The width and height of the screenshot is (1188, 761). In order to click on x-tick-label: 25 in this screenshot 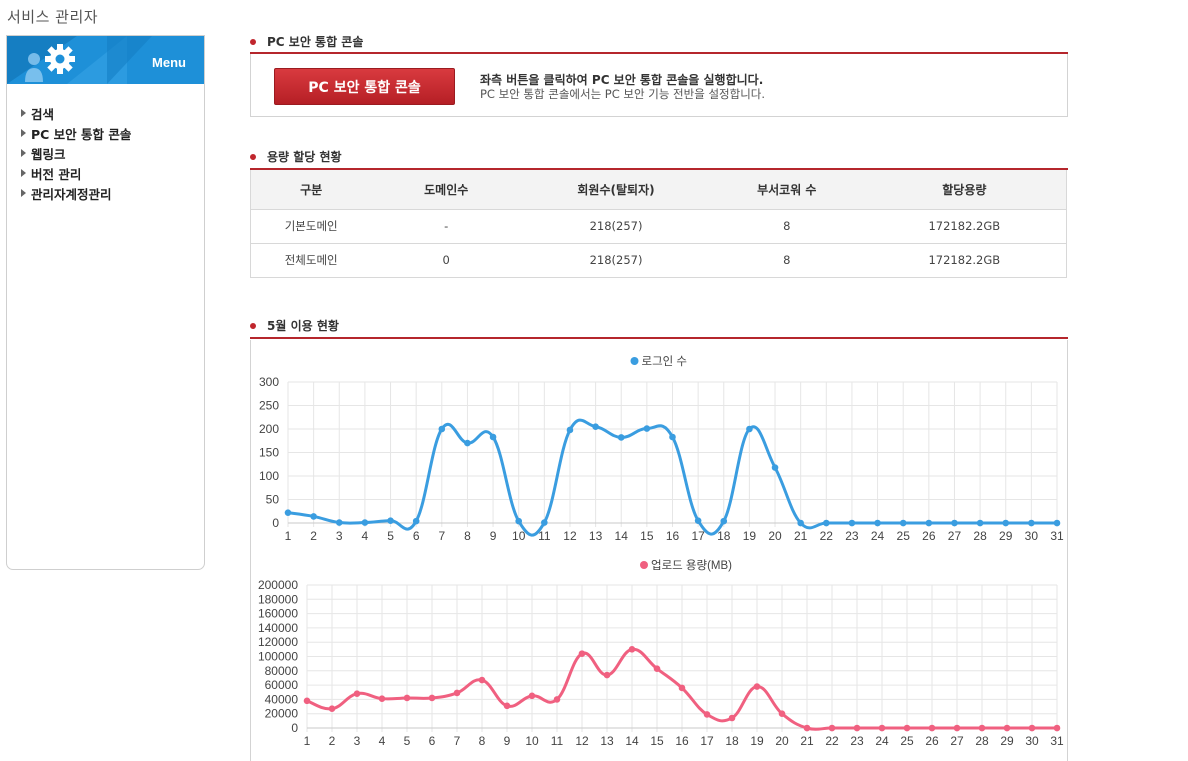, I will do `click(904, 536)`.